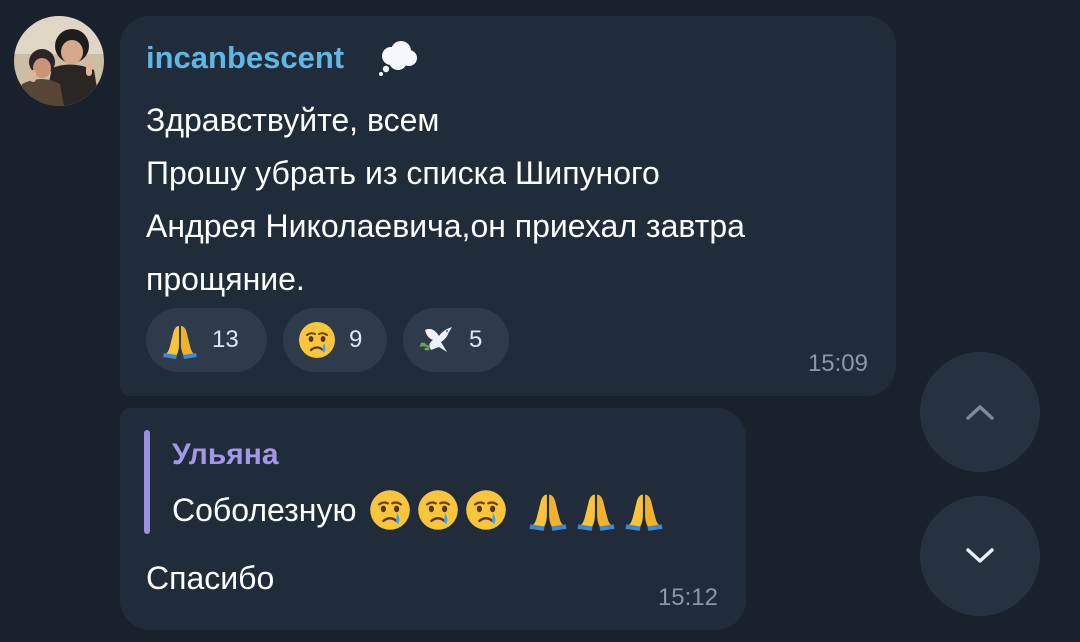 Image resolution: width=1080 pixels, height=642 pixels. What do you see at coordinates (519, 510) in the screenshot?
I see `quoted-emojis` at bounding box center [519, 510].